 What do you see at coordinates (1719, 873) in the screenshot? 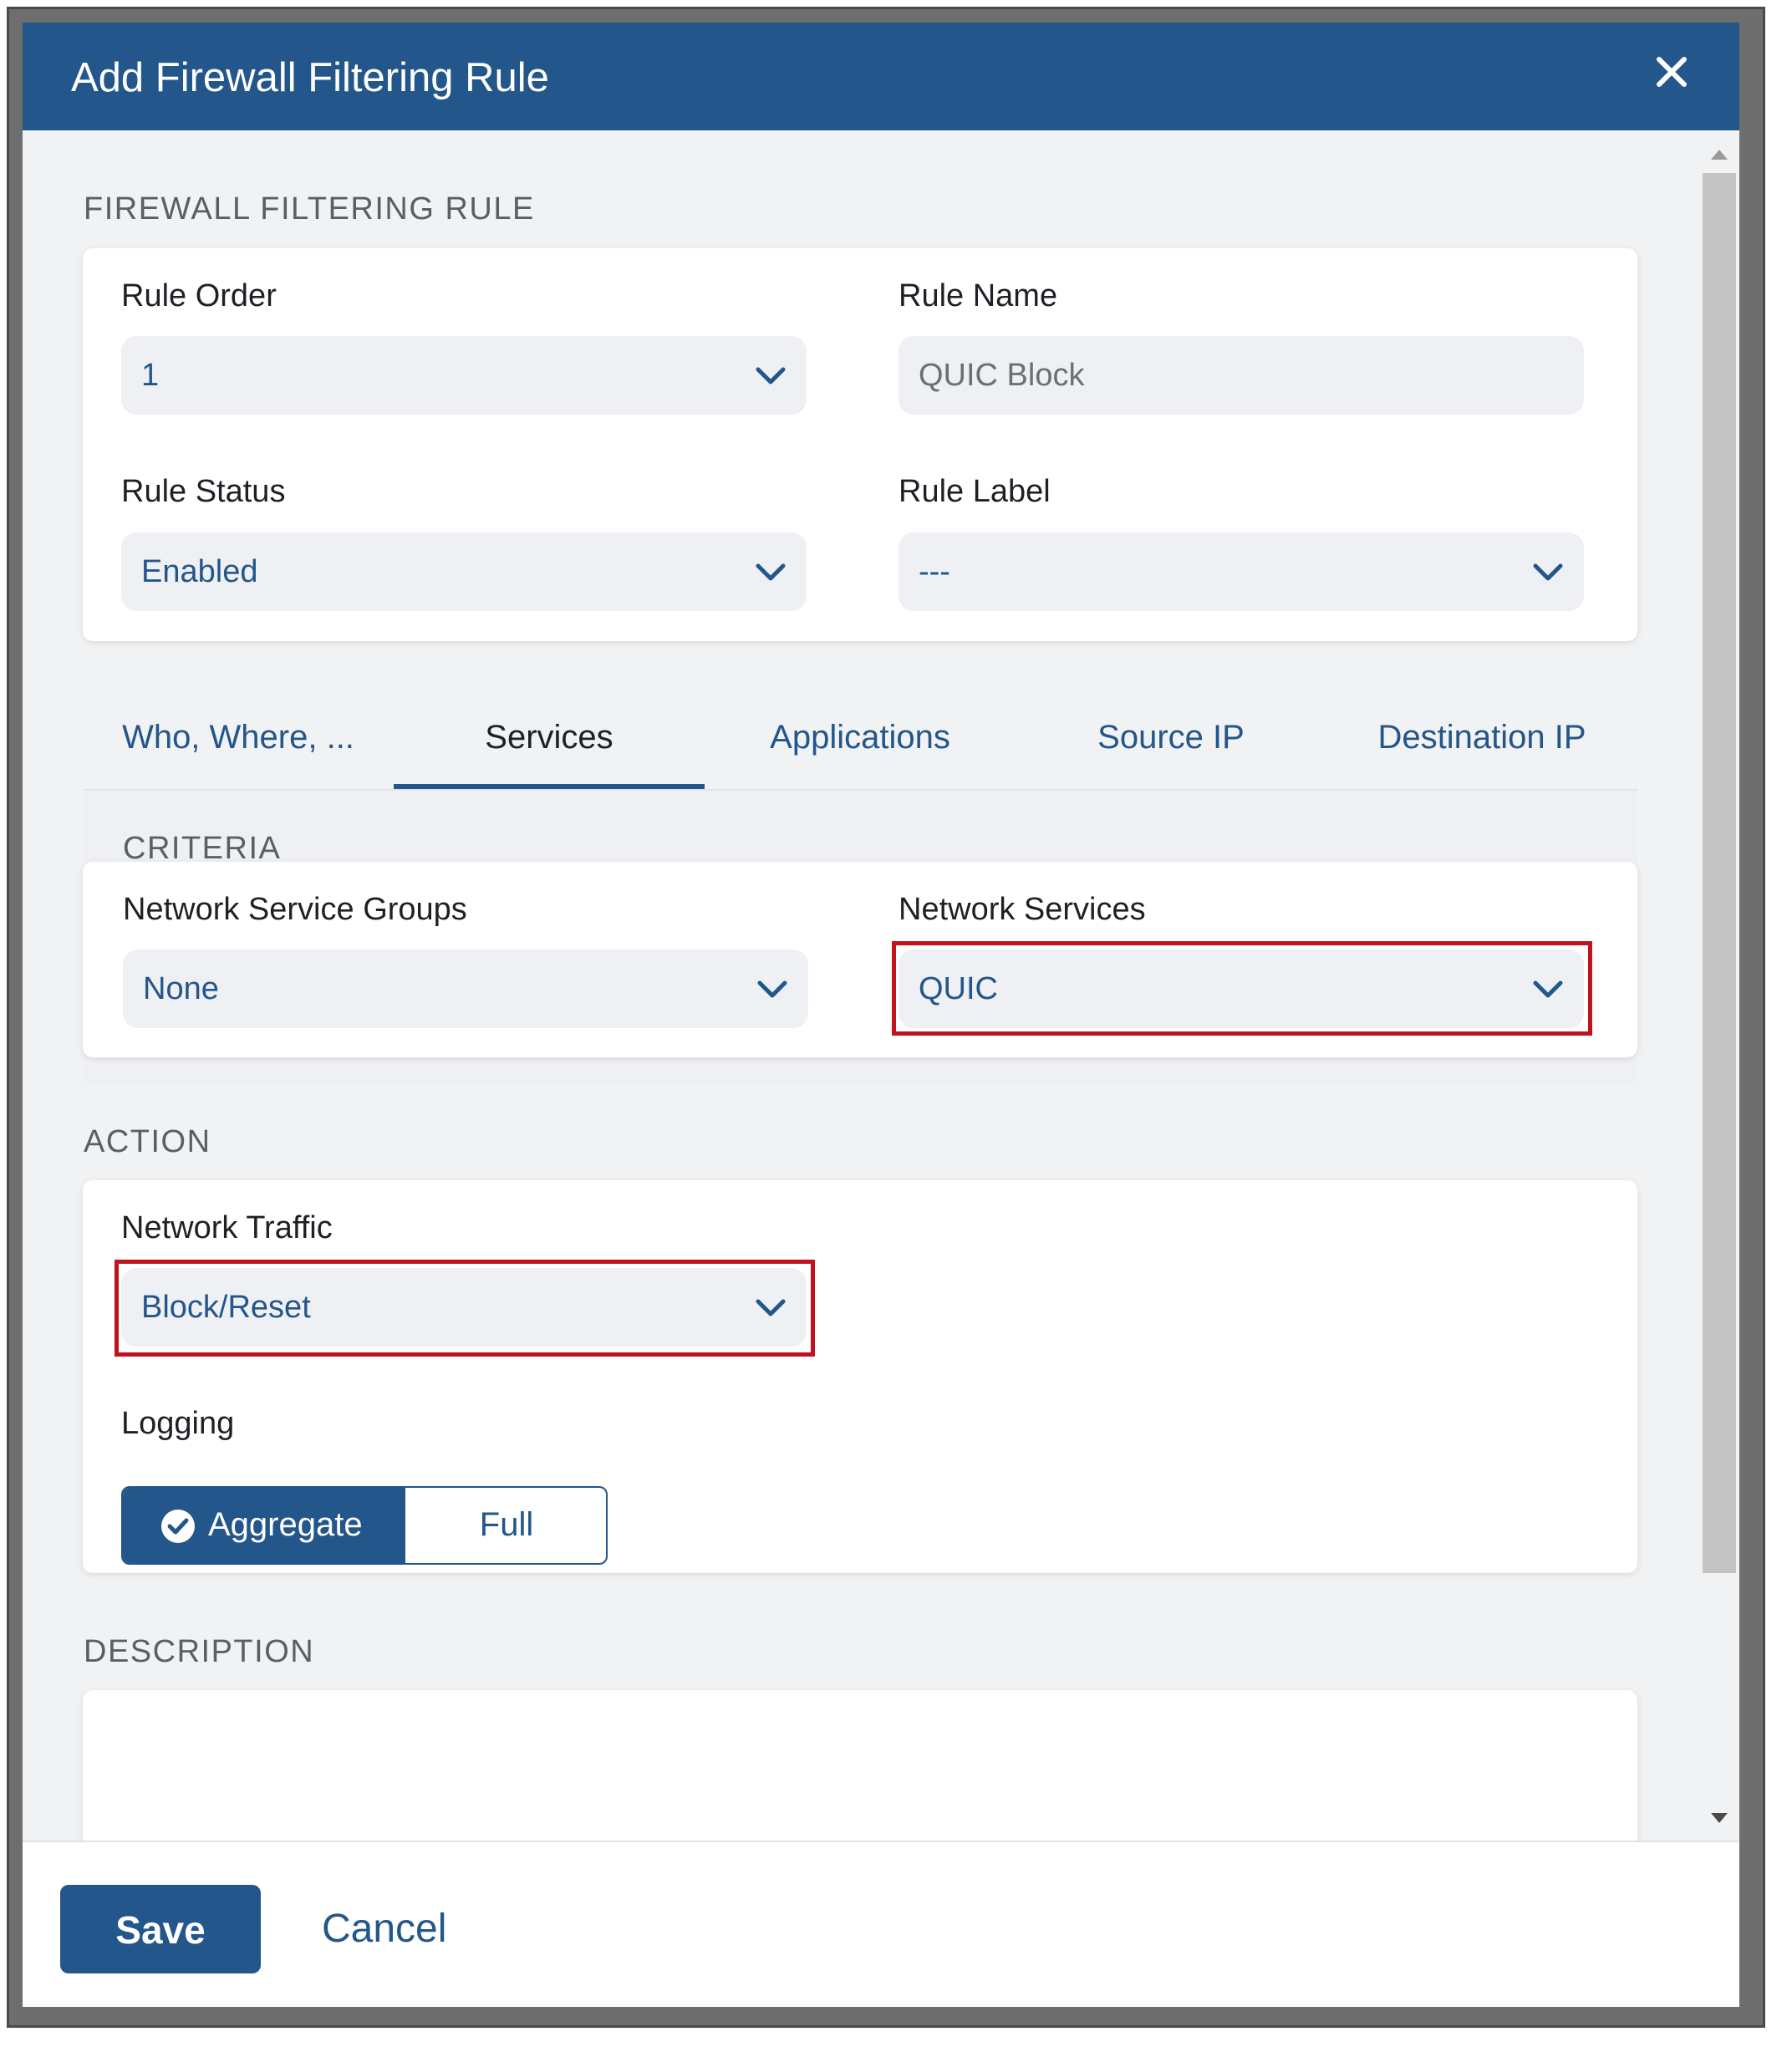
I see `scrollbar-thumb` at bounding box center [1719, 873].